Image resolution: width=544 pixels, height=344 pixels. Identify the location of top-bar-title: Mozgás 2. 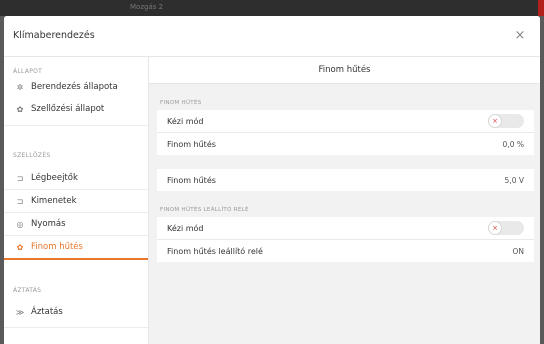
(147, 7).